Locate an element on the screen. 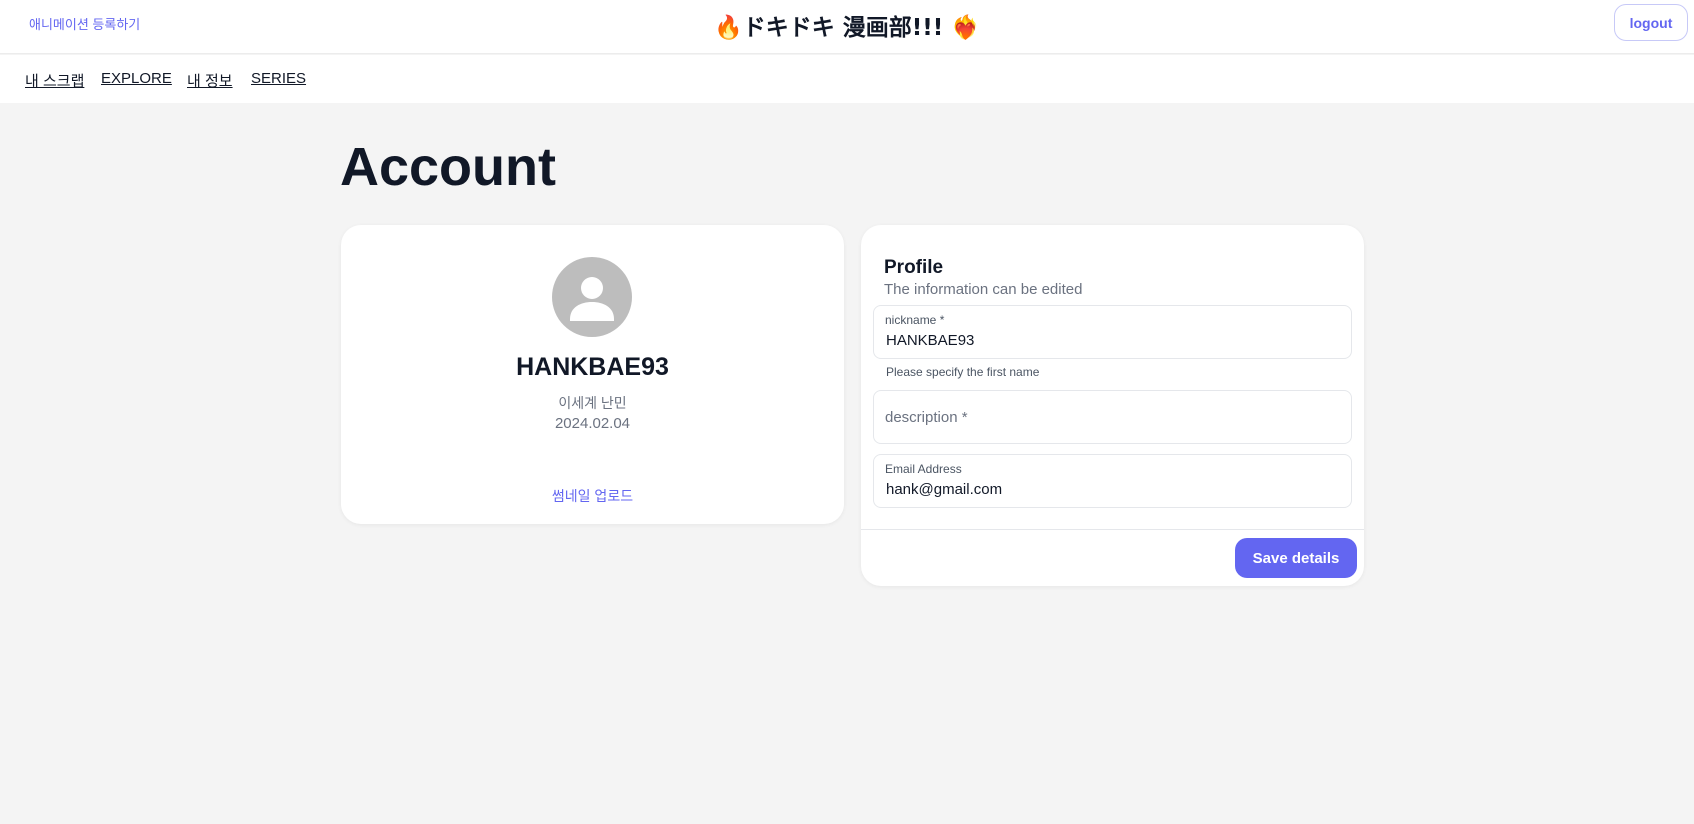 The image size is (1694, 824). description-field: description * is located at coordinates (1112, 417).